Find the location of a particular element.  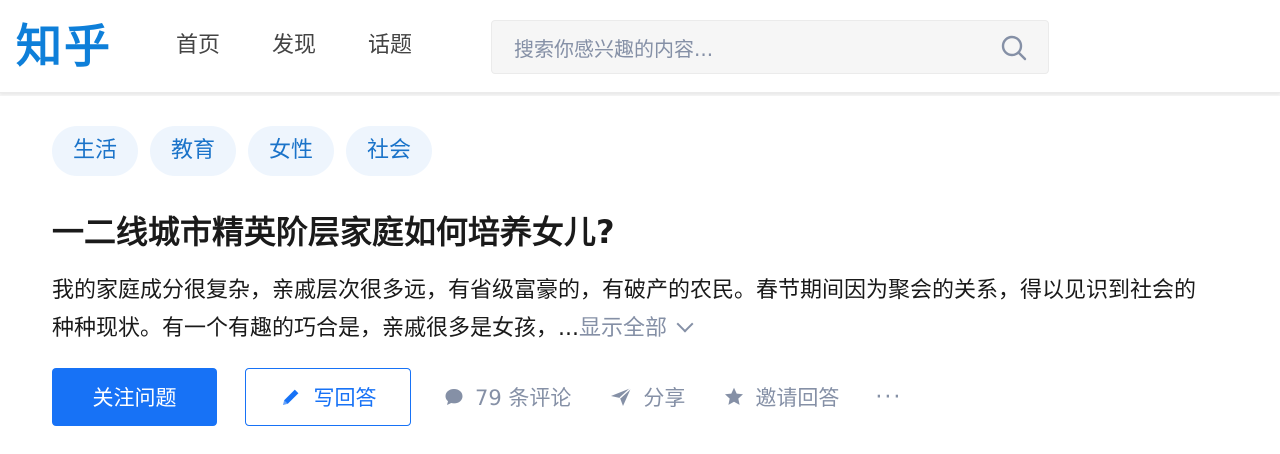

question-title: 一二线城市精英阶层家庭如何培养女儿? is located at coordinates (333, 232).